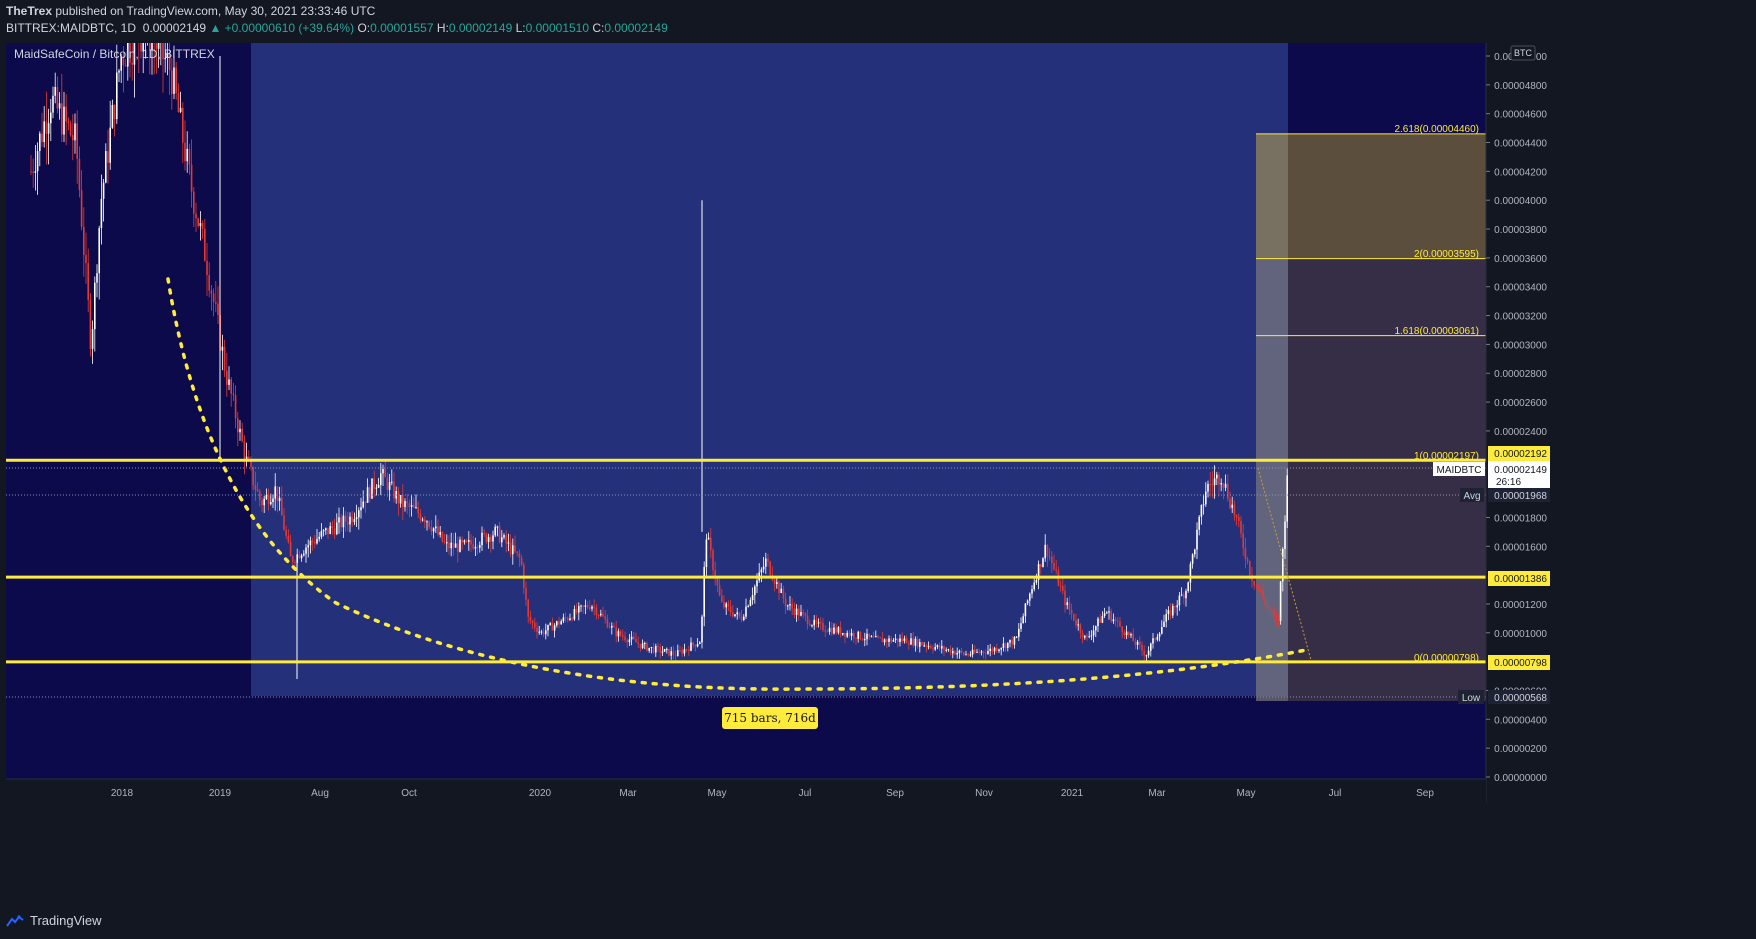 The width and height of the screenshot is (1756, 939). Describe the element at coordinates (557, 28) in the screenshot. I see `low-value: 0.00001510` at that location.